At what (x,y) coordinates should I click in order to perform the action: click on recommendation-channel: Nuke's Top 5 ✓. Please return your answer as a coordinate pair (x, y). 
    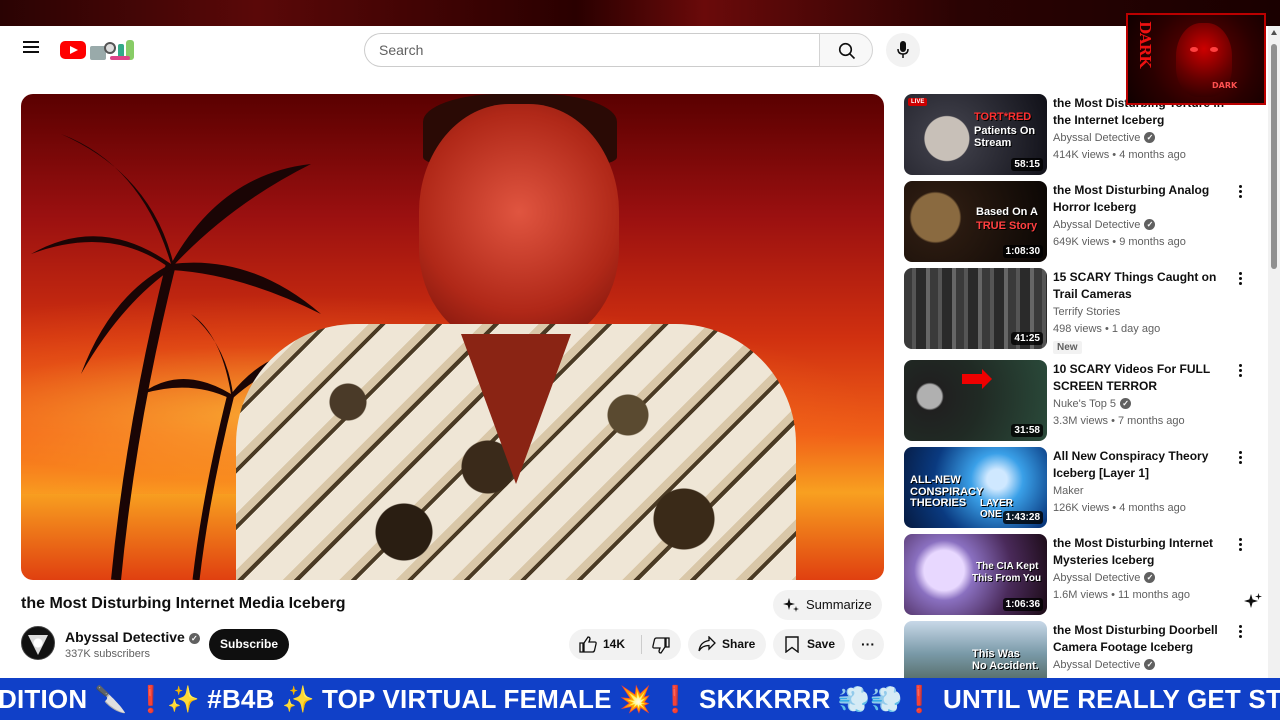
    Looking at the image, I should click on (1092, 404).